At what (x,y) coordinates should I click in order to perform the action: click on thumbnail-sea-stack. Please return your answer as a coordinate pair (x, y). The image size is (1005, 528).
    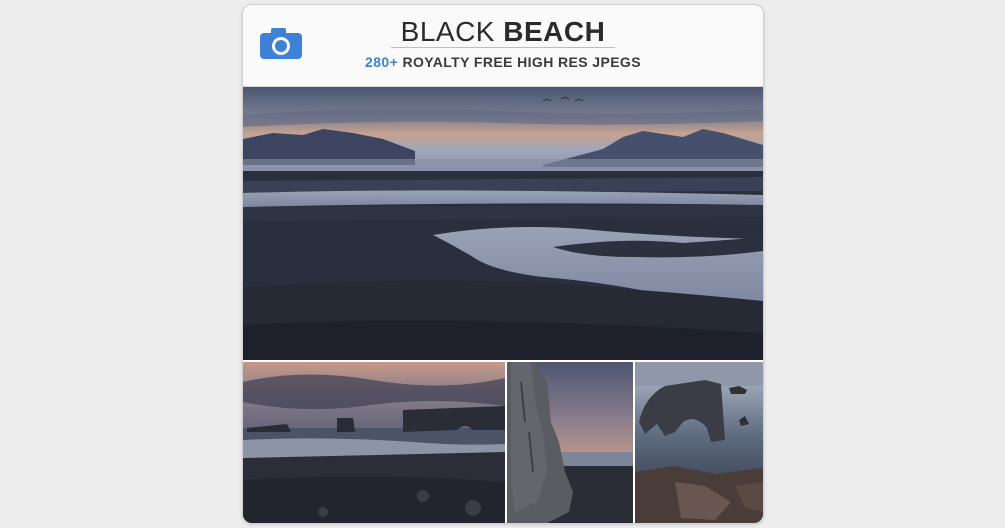
    Looking at the image, I should click on (570, 442).